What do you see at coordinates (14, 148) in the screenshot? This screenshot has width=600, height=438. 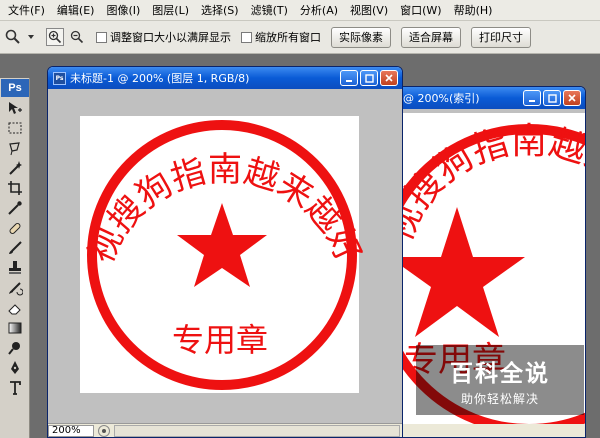 I see `lasso-icon` at bounding box center [14, 148].